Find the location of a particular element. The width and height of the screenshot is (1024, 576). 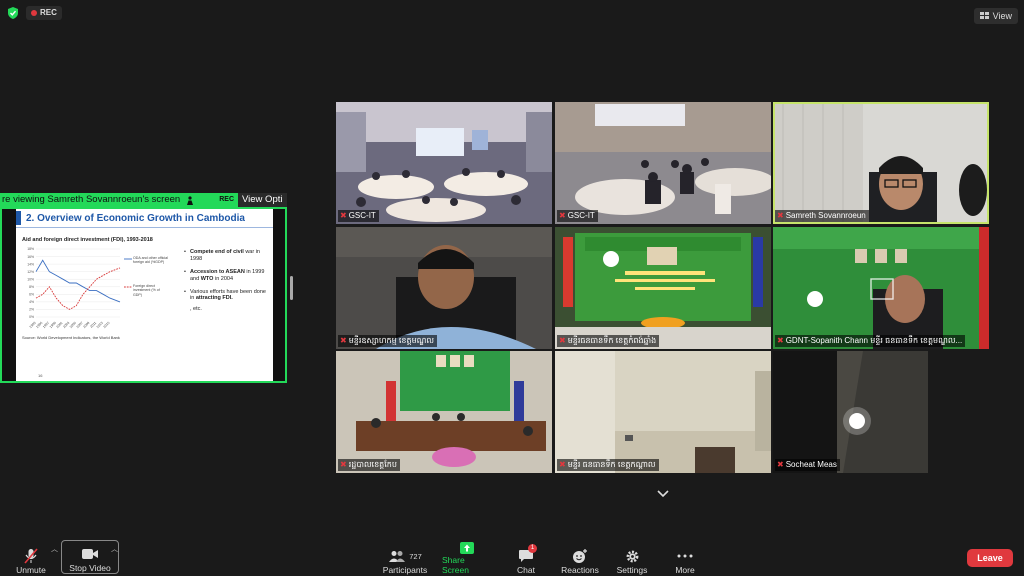

chat-icon: 1 is located at coordinates (527, 554).